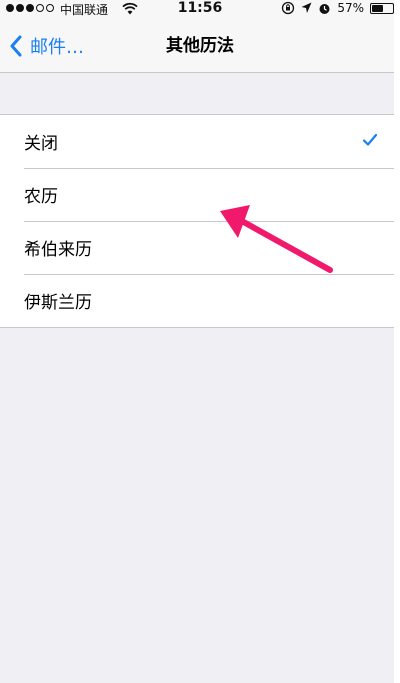 This screenshot has width=400, height=683. What do you see at coordinates (200, 247) in the screenshot?
I see `option-hebrew: 希伯来历` at bounding box center [200, 247].